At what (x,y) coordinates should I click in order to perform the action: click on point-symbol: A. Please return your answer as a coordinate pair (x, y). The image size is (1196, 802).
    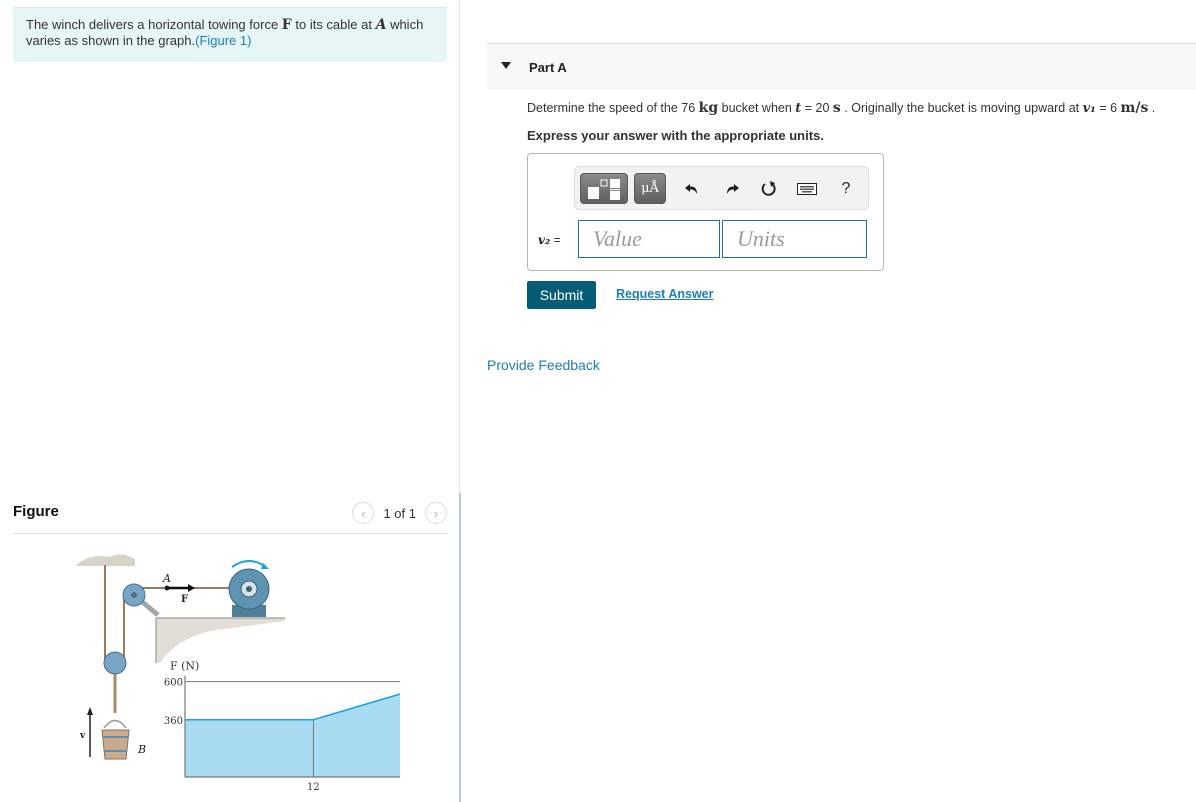
    Looking at the image, I should click on (381, 25).